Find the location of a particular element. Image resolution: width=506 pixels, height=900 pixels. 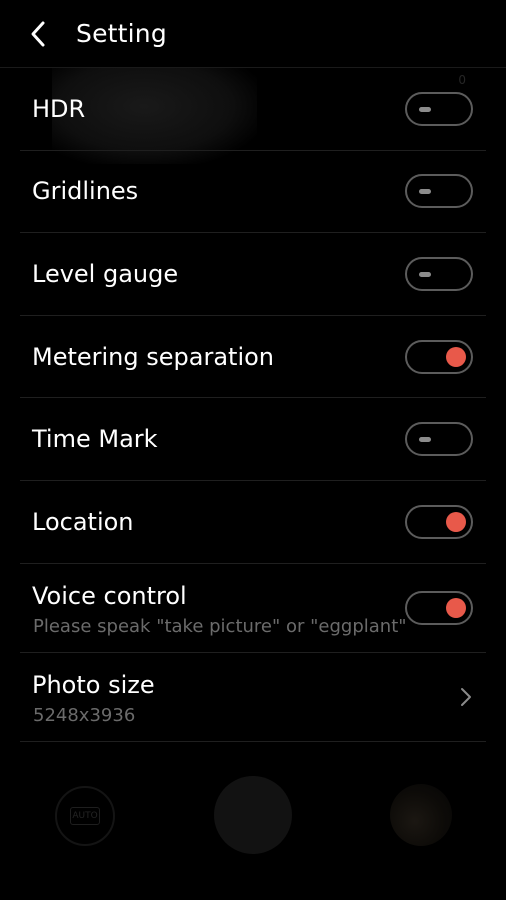

gallery-thumbnail is located at coordinates (421, 815).